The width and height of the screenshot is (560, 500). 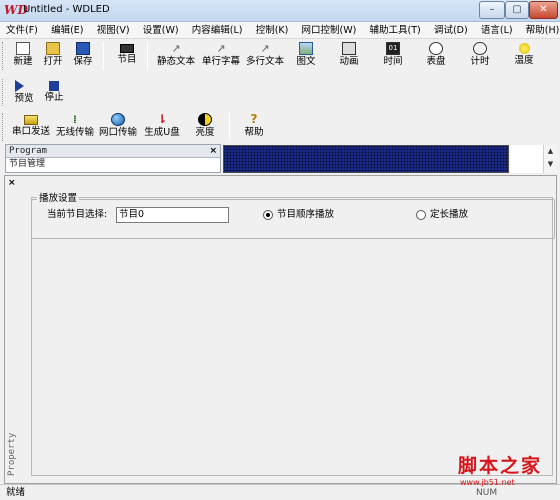 What do you see at coordinates (497, 30) in the screenshot?
I see `menu-language: 语言(L)` at bounding box center [497, 30].